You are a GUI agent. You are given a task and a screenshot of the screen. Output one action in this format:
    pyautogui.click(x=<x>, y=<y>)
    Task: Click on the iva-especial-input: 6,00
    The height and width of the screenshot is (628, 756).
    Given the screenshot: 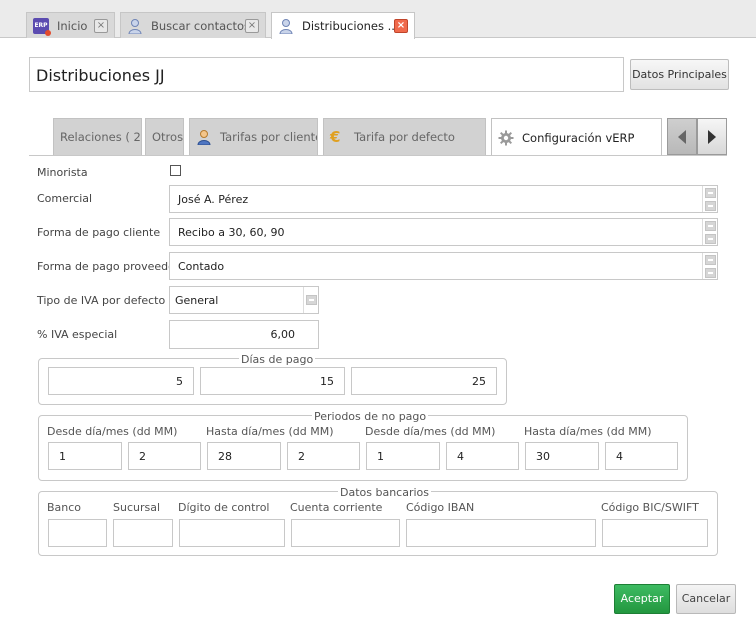 What is the action you would take?
    pyautogui.click(x=244, y=334)
    